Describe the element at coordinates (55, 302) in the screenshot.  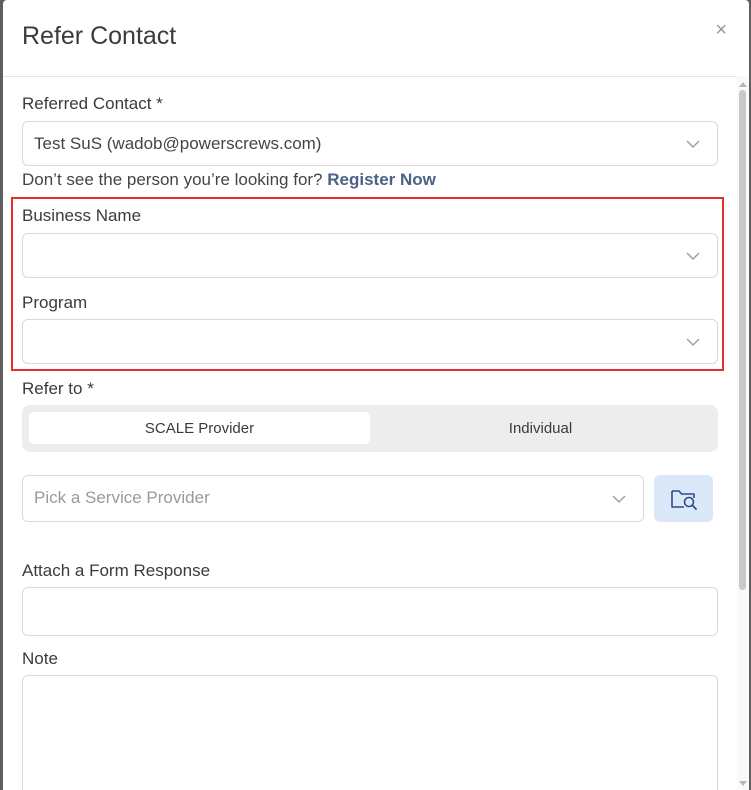
I see `program-label: Program` at that location.